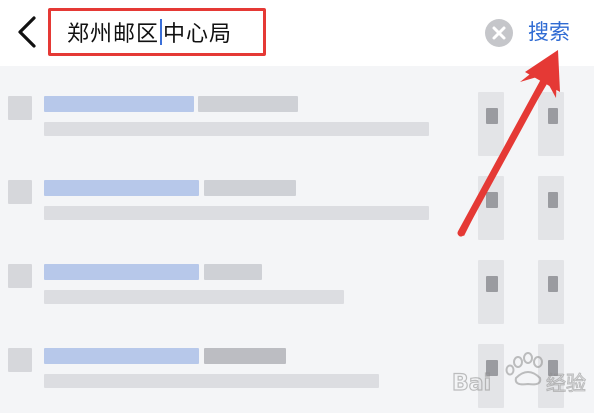  I want to click on paw-icon: Bai 经验, so click(519, 374).